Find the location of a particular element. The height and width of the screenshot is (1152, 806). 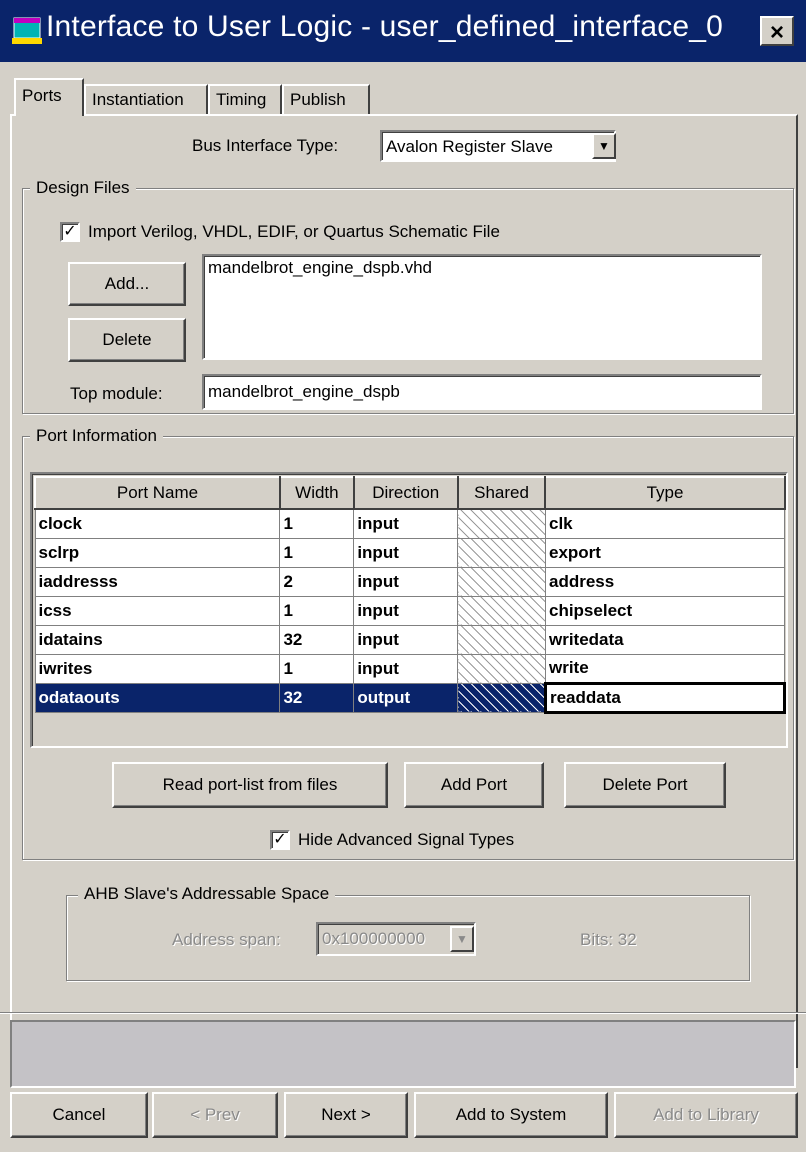

top-module-value: mandelbrot_engine_dspb is located at coordinates (304, 391).